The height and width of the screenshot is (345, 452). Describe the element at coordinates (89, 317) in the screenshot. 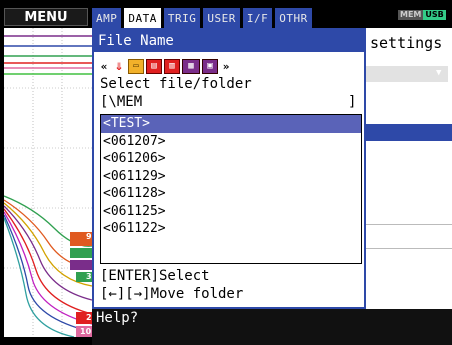

I see `channel-marker-2: 2` at that location.